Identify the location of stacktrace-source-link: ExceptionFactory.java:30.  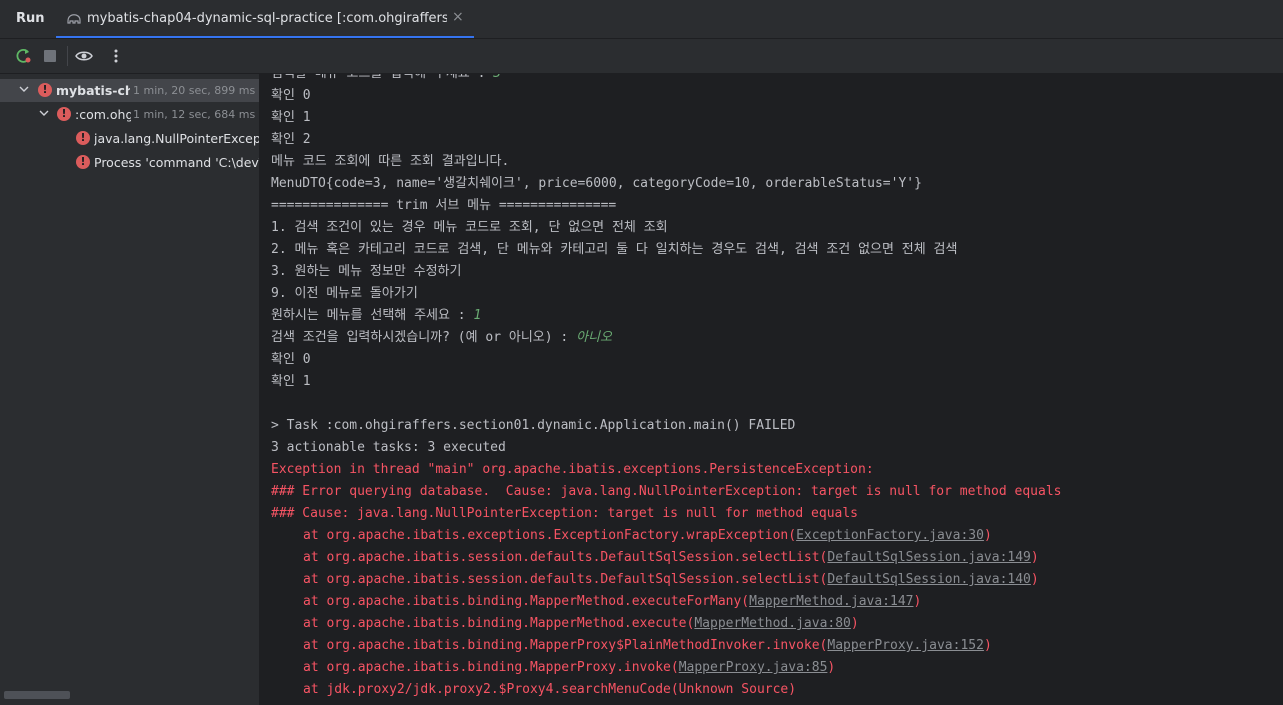
(890, 535).